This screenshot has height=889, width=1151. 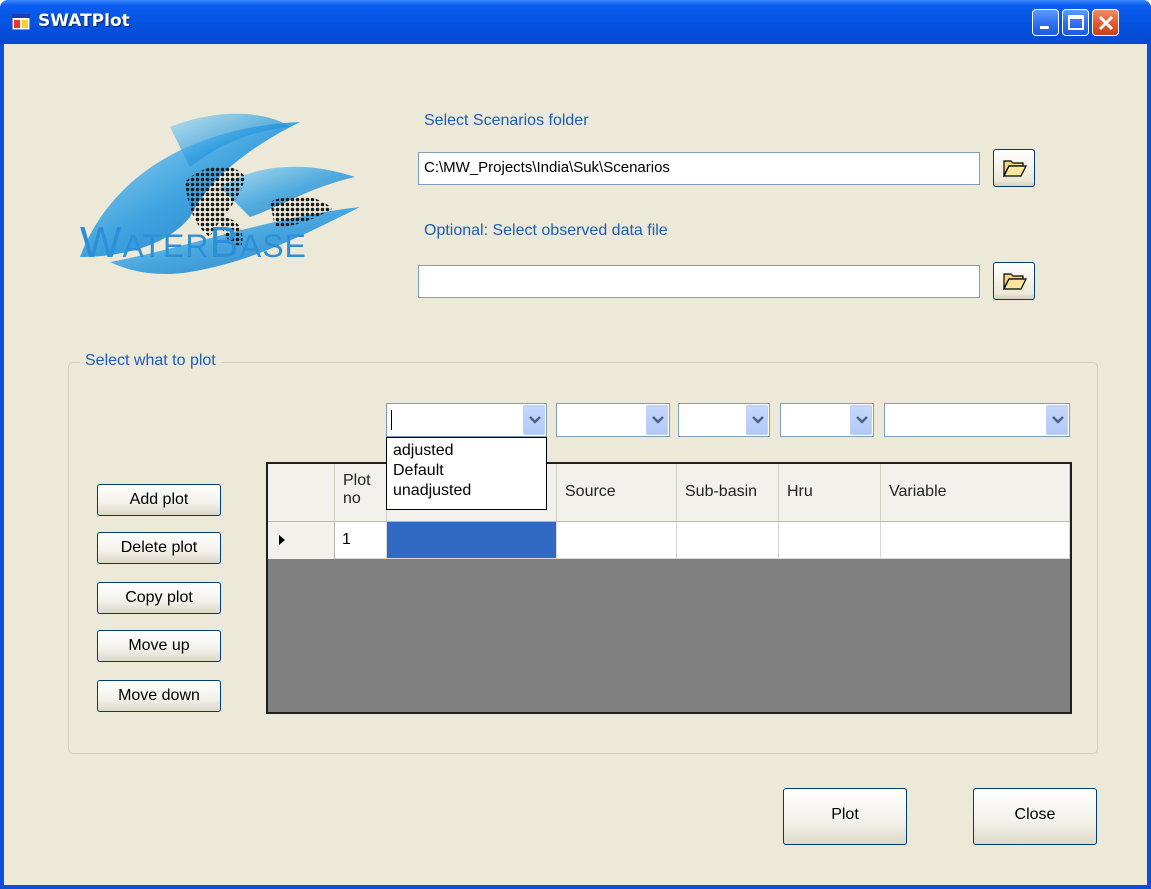 I want to click on scenario-combo-arrow, so click(x=534, y=420).